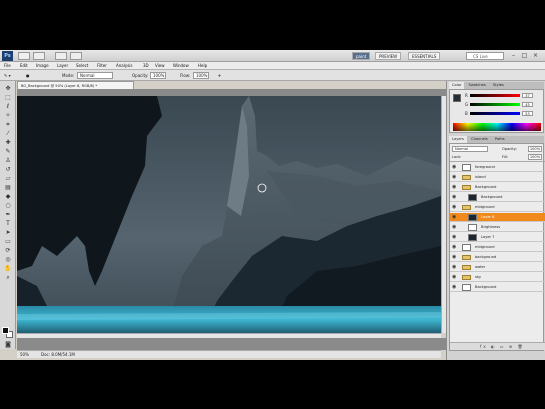 The height and width of the screenshot is (409, 545). I want to click on slider-r-value: 37, so click(527, 95).